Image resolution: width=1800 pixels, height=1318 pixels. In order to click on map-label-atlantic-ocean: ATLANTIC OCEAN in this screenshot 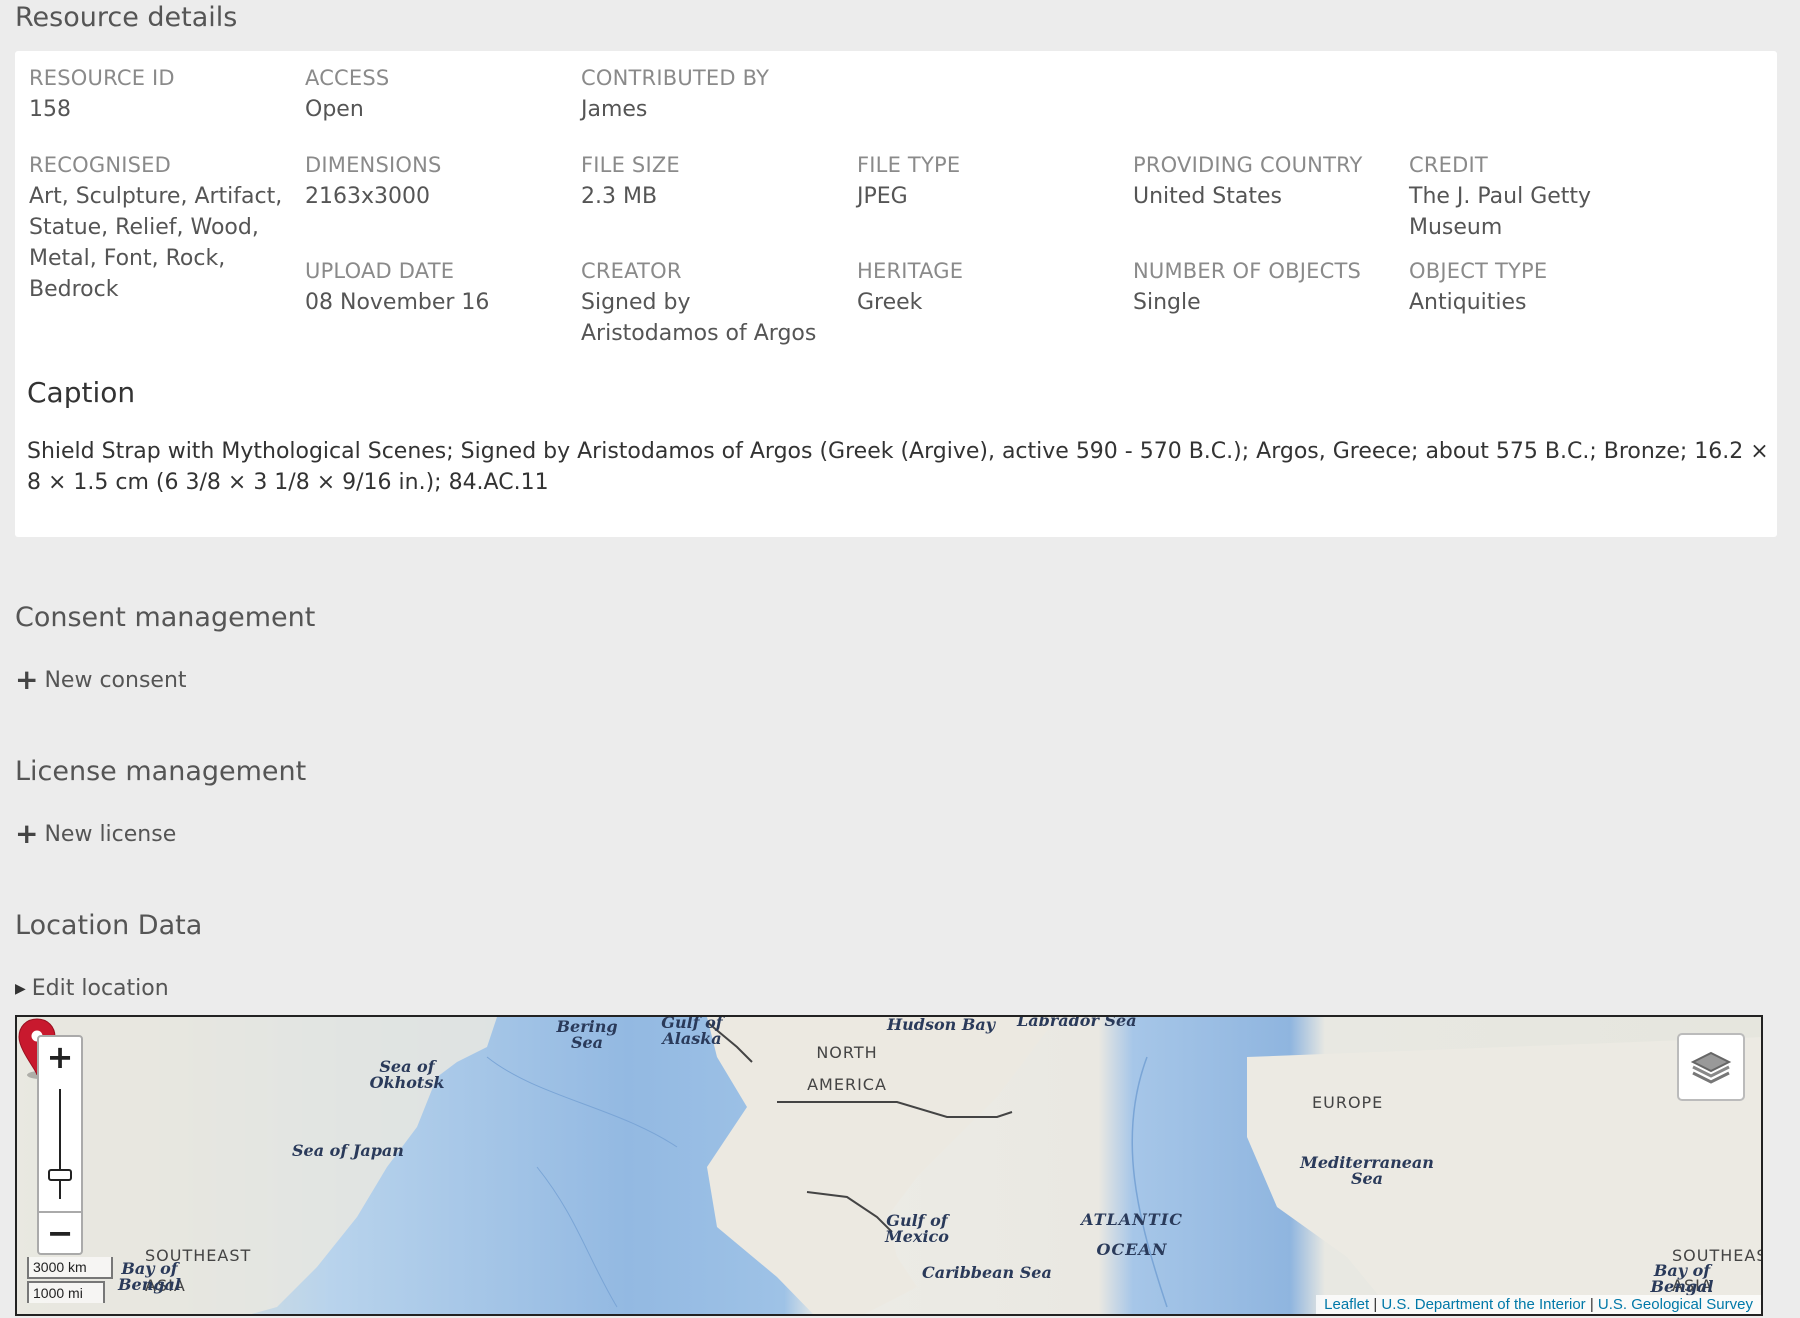, I will do `click(1132, 1234)`.